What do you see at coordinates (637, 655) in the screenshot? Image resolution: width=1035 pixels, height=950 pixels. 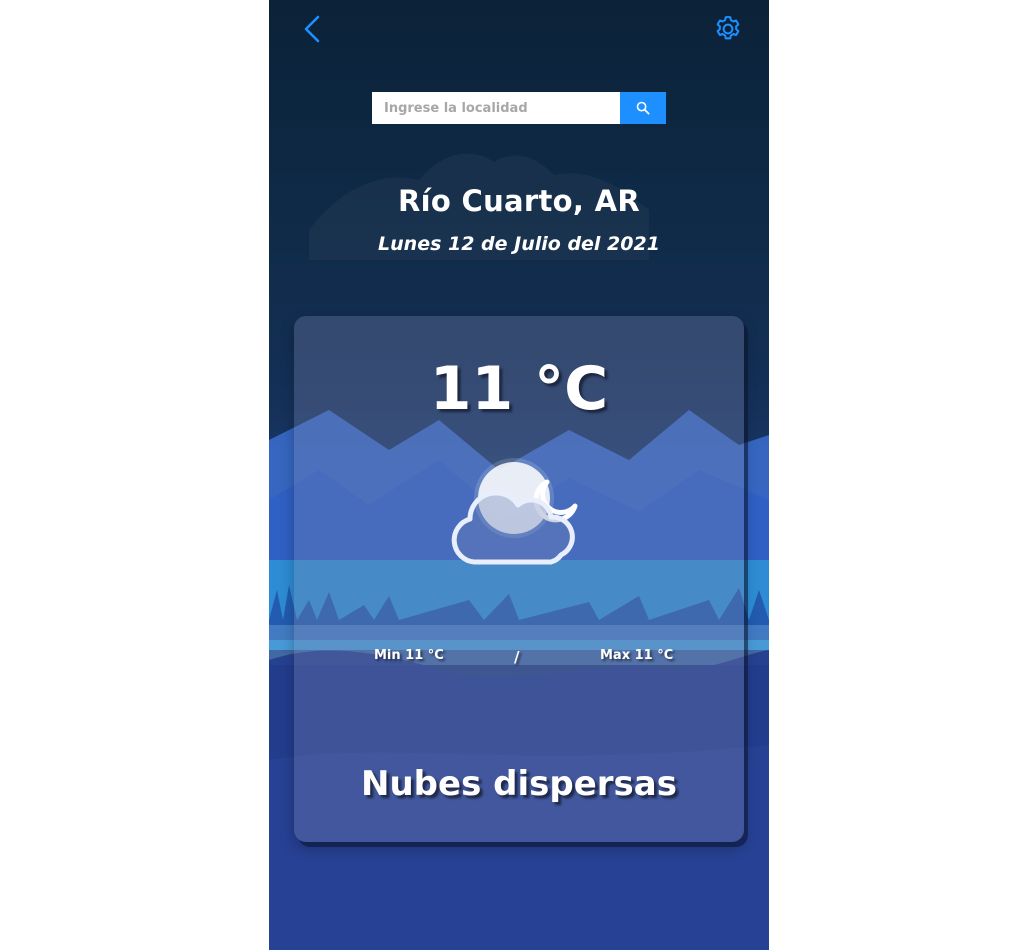 I see `max-temperature: Max 11 °C` at bounding box center [637, 655].